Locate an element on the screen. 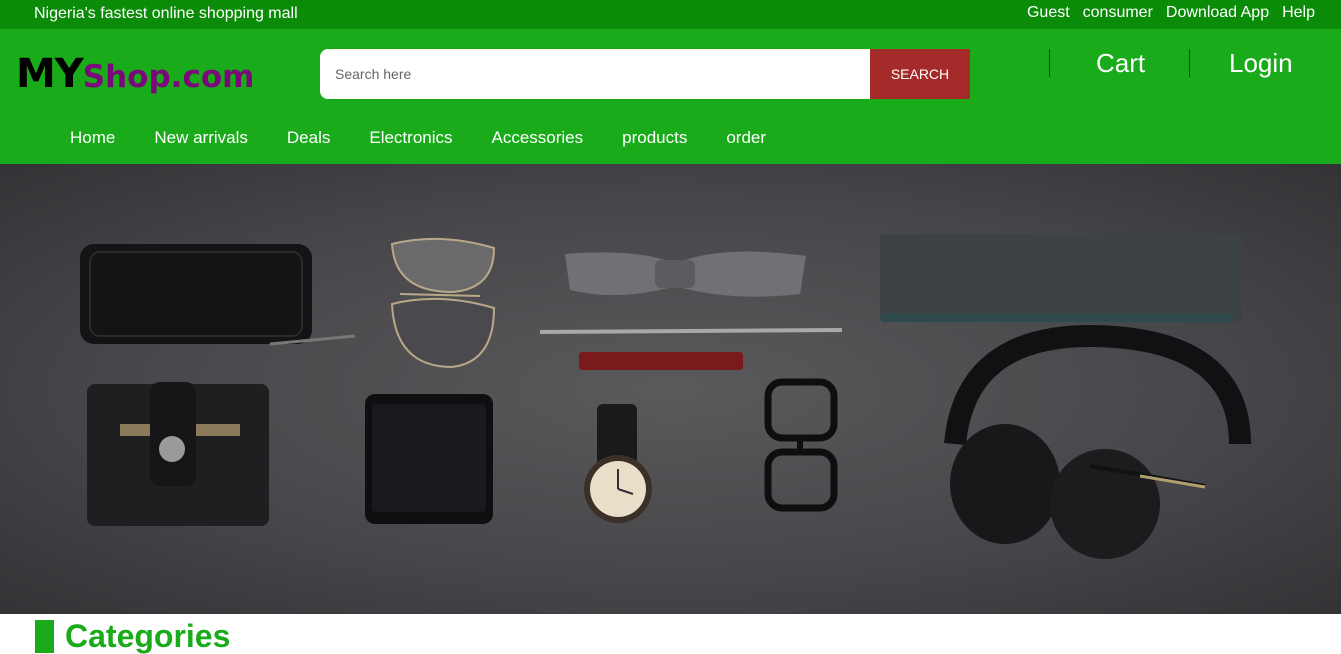  notebook-icon is located at coordinates (1061, 278).